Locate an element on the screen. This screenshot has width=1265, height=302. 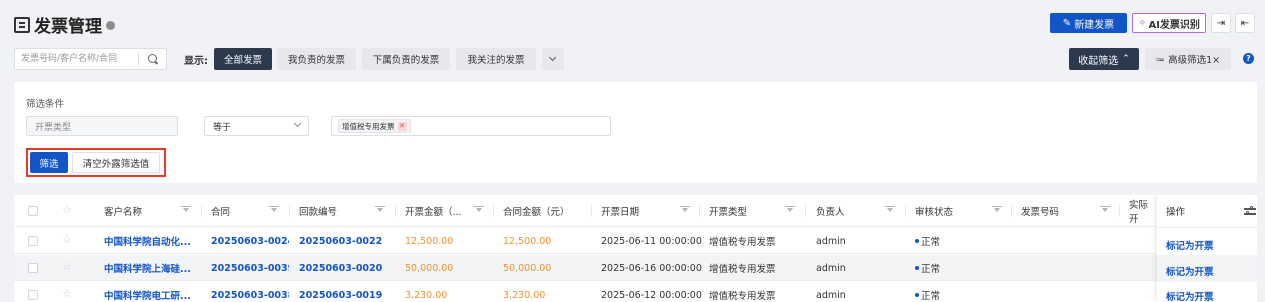
filter-value-input: 增值税专用发票 ✕ is located at coordinates (471, 126).